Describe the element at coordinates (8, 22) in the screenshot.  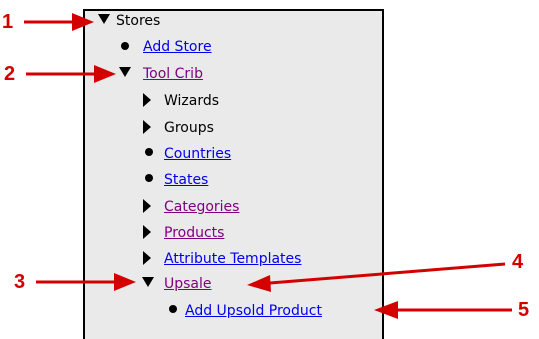
I see `callout-number-1: 1` at that location.